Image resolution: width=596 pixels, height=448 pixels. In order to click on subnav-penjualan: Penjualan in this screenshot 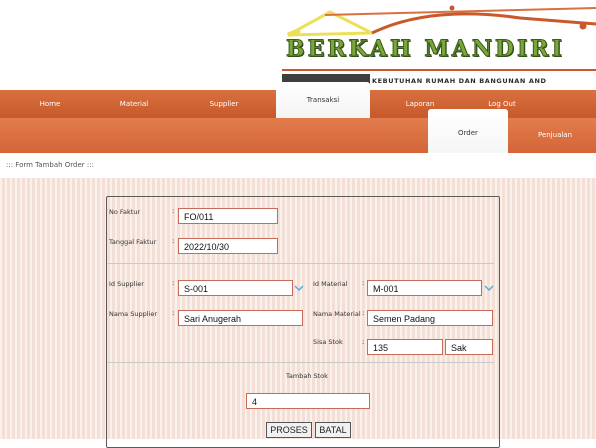, I will do `click(555, 135)`.